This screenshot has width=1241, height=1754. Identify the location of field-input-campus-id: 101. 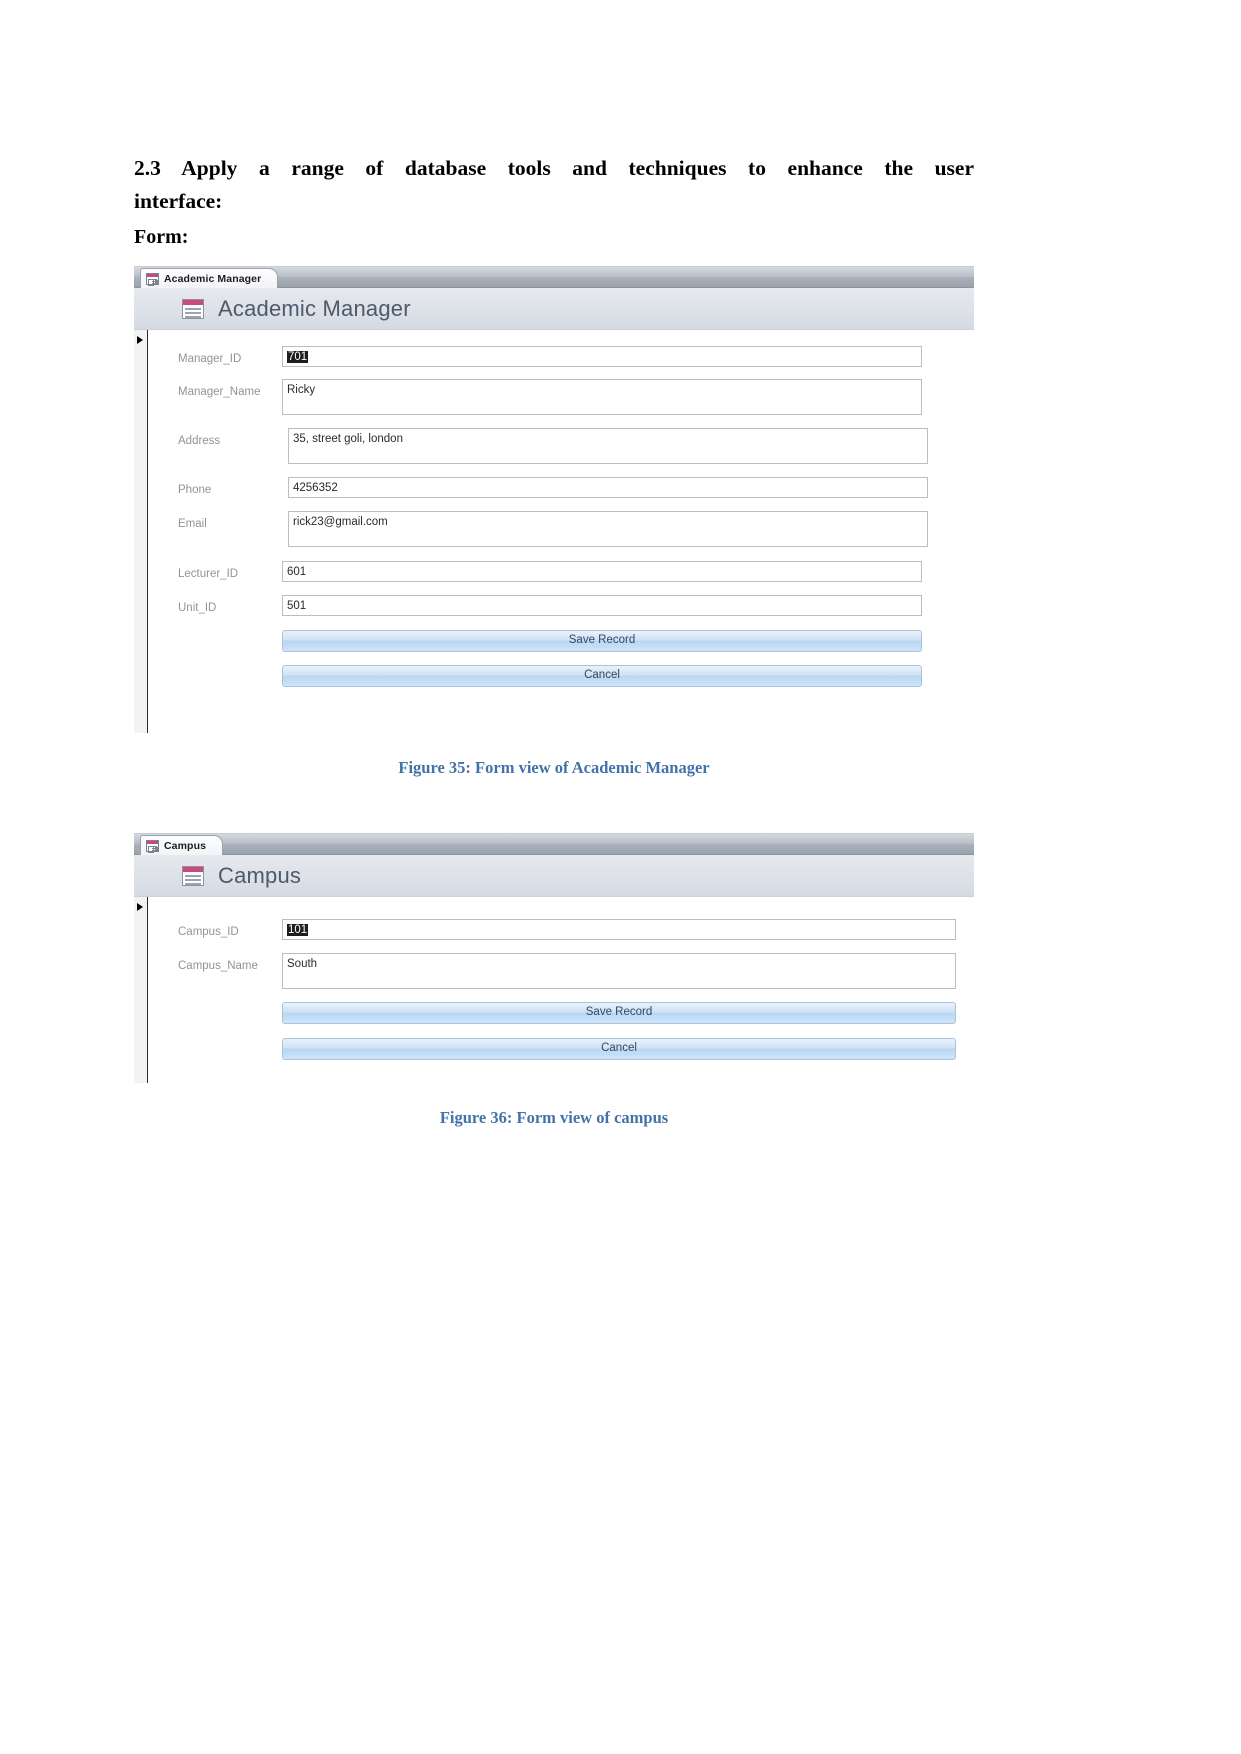
(619, 929).